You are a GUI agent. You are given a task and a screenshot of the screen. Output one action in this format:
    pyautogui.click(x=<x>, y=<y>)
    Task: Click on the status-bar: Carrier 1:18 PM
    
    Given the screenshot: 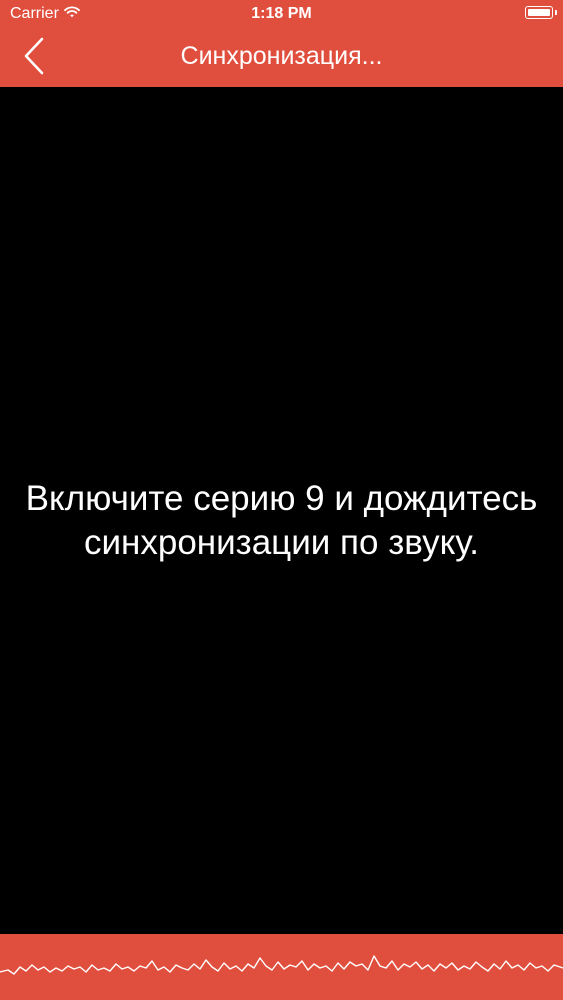 What is the action you would take?
    pyautogui.click(x=281, y=15)
    